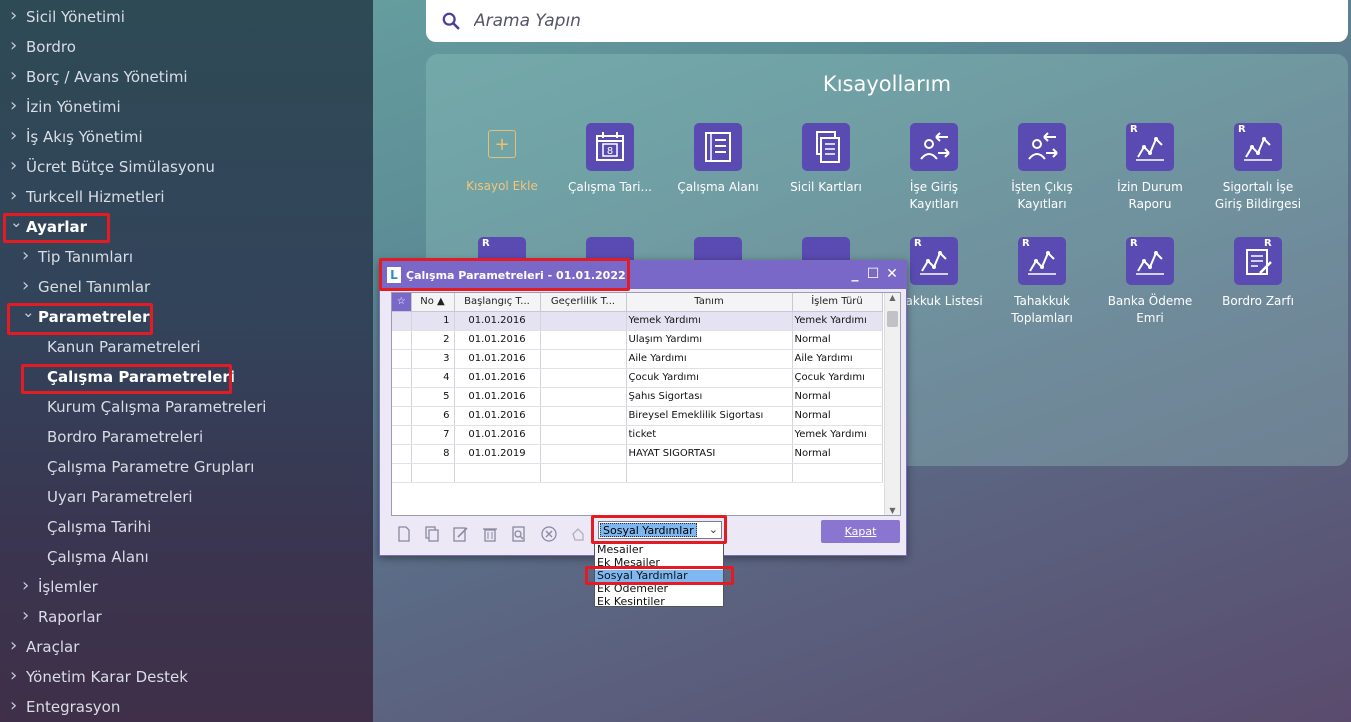 The width and height of the screenshot is (1351, 722). Describe the element at coordinates (186, 227) in the screenshot. I see `sidebar-item: Ayarlar` at that location.